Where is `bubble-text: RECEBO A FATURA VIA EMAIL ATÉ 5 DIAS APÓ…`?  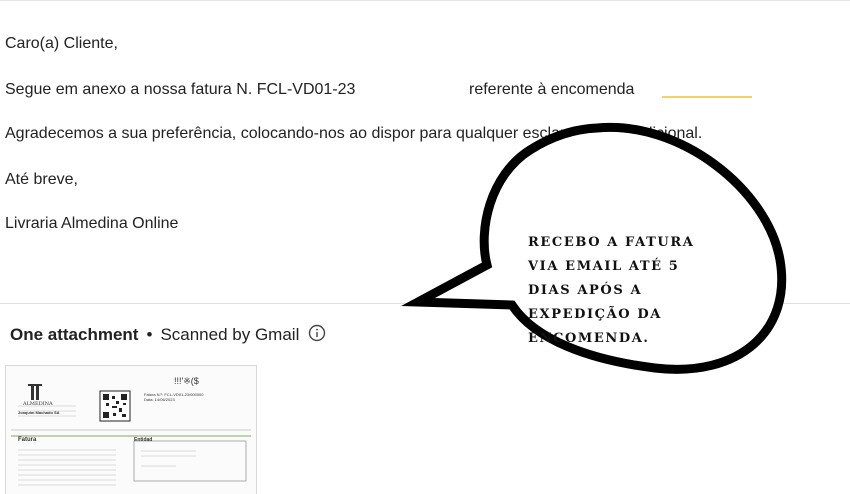 bubble-text: RECEBO A FATURA VIA EMAIL ATÉ 5 DIAS APÓ… is located at coordinates (613, 291).